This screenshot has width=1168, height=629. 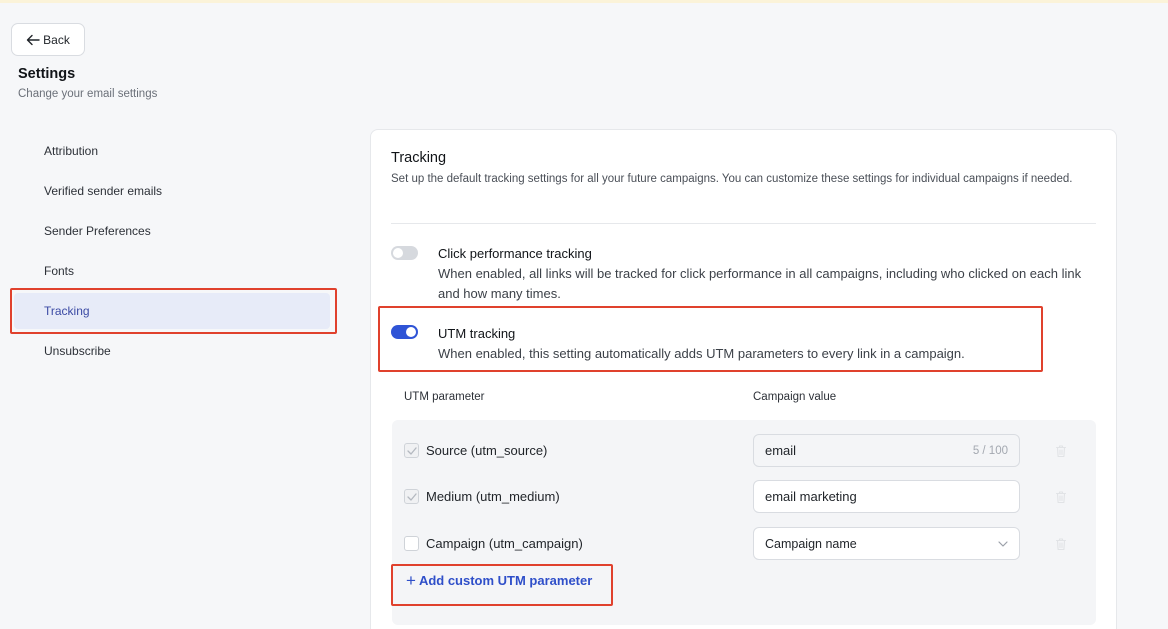 I want to click on utm-tracking-toggle, so click(x=404, y=332).